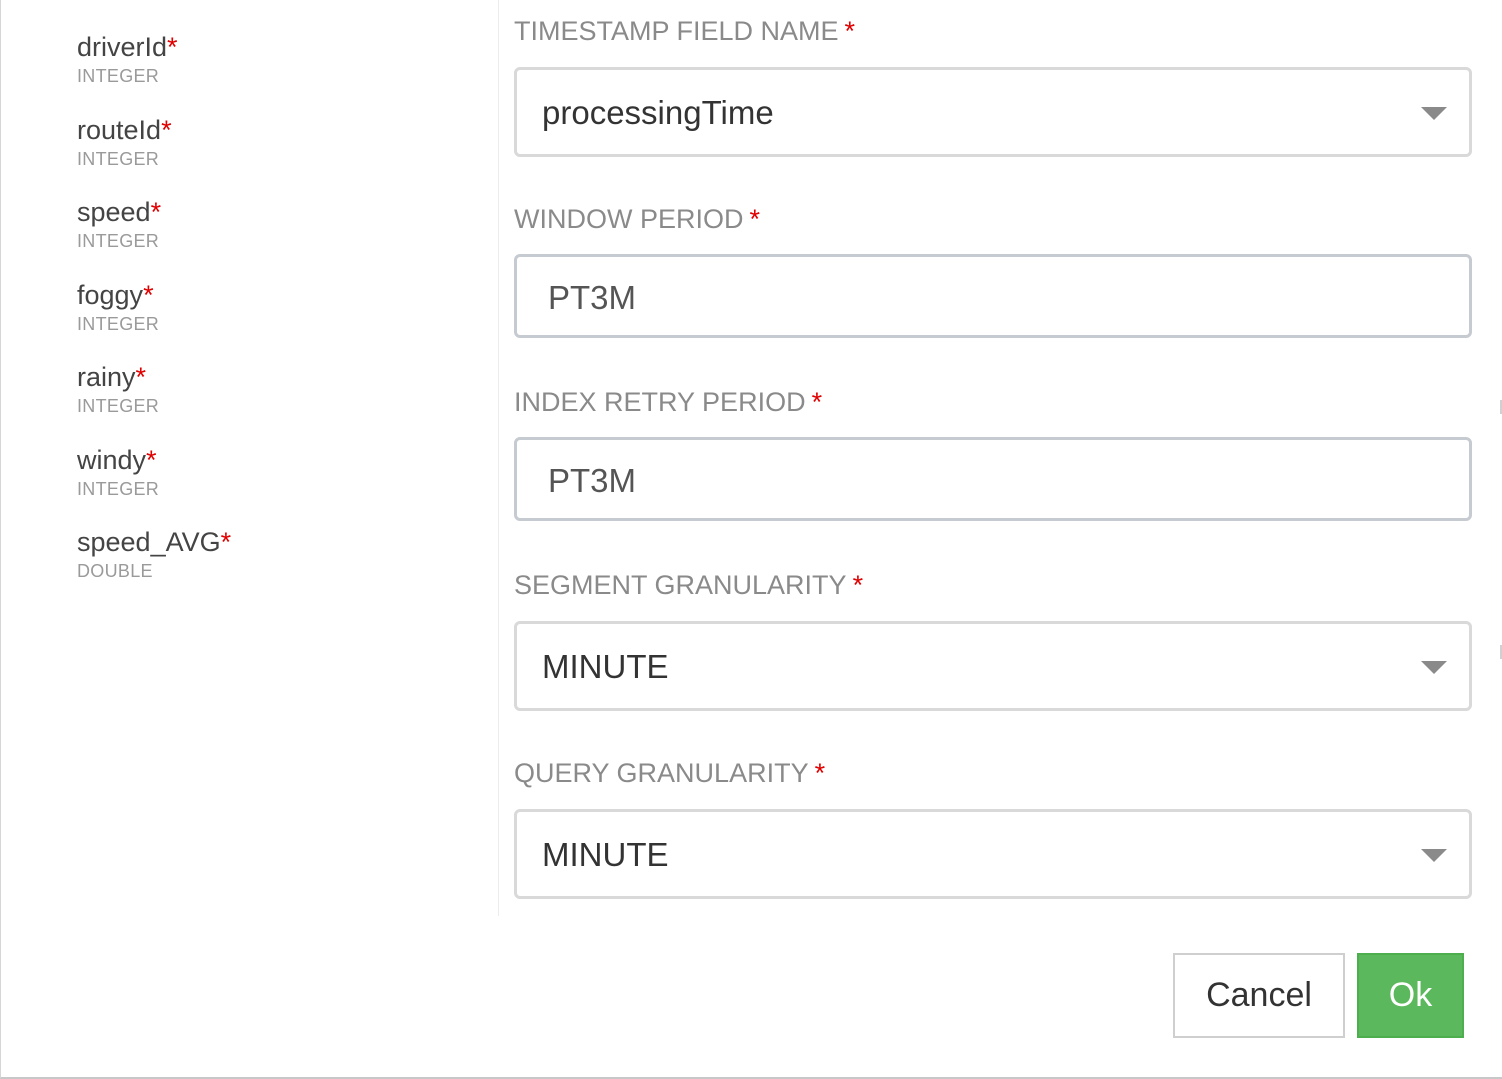  I want to click on schema-field-foggy: foggy* INTEGER, so click(118, 307).